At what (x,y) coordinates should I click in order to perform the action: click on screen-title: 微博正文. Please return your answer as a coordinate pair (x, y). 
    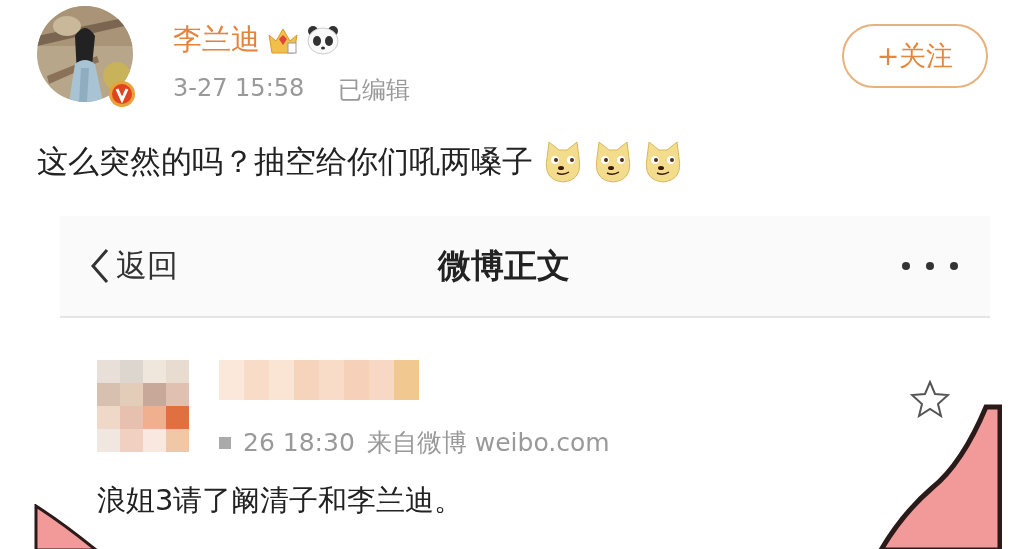
    Looking at the image, I should click on (504, 265).